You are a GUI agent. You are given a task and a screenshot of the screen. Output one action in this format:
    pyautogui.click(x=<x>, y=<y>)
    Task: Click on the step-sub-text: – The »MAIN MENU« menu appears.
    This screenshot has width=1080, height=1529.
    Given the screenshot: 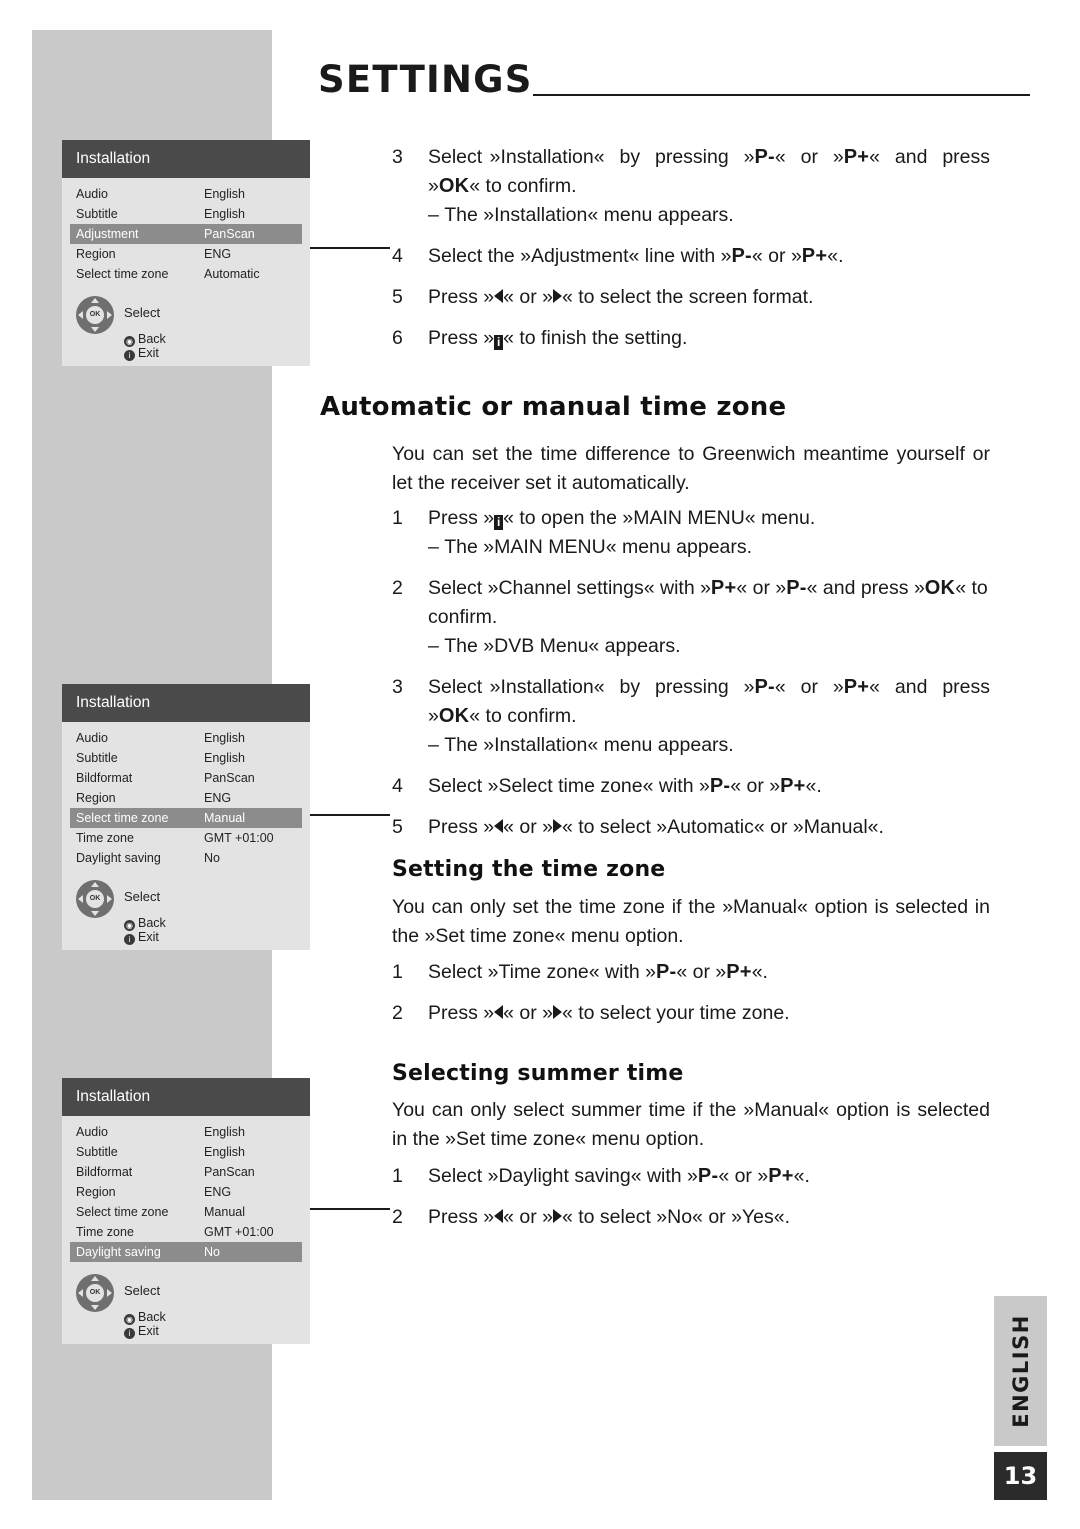 What is the action you would take?
    pyautogui.click(x=590, y=547)
    